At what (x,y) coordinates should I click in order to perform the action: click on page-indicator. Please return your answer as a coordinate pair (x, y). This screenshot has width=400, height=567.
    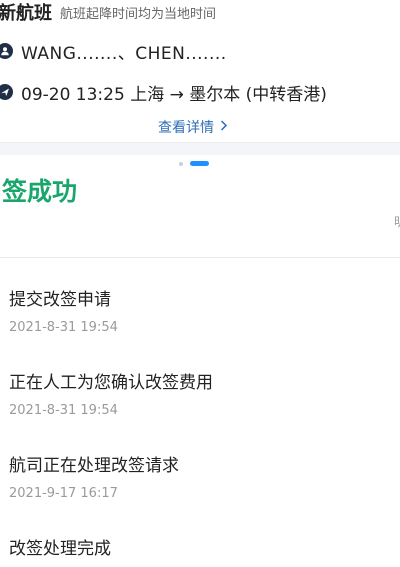
    Looking at the image, I should click on (200, 164).